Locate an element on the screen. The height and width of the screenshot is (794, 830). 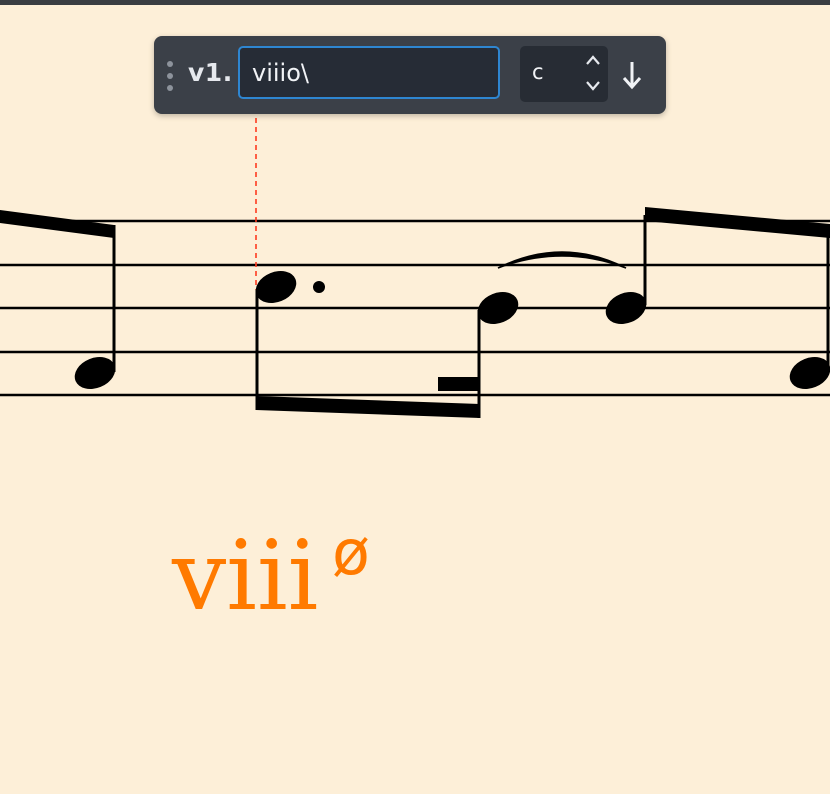
half-diminished-symbol: ø is located at coordinates (351, 552).